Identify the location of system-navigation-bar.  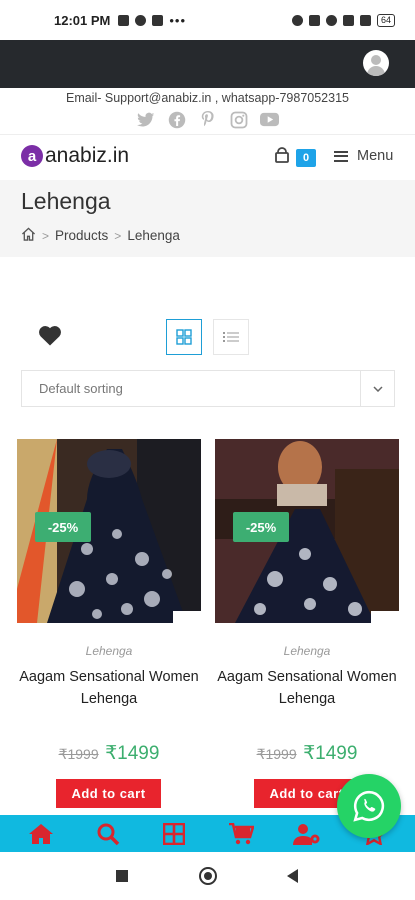
(207, 876).